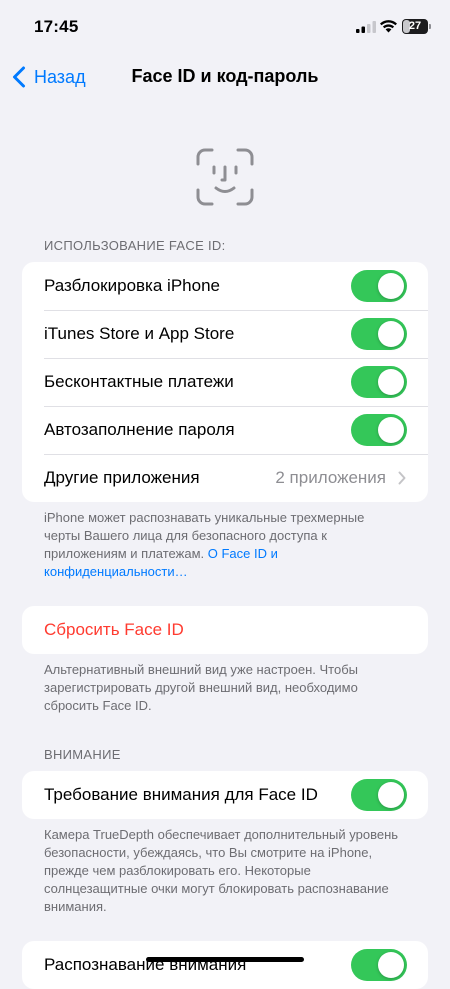 The width and height of the screenshot is (450, 989). I want to click on reset-face-id-card: Сбросить Face ID, so click(225, 630).